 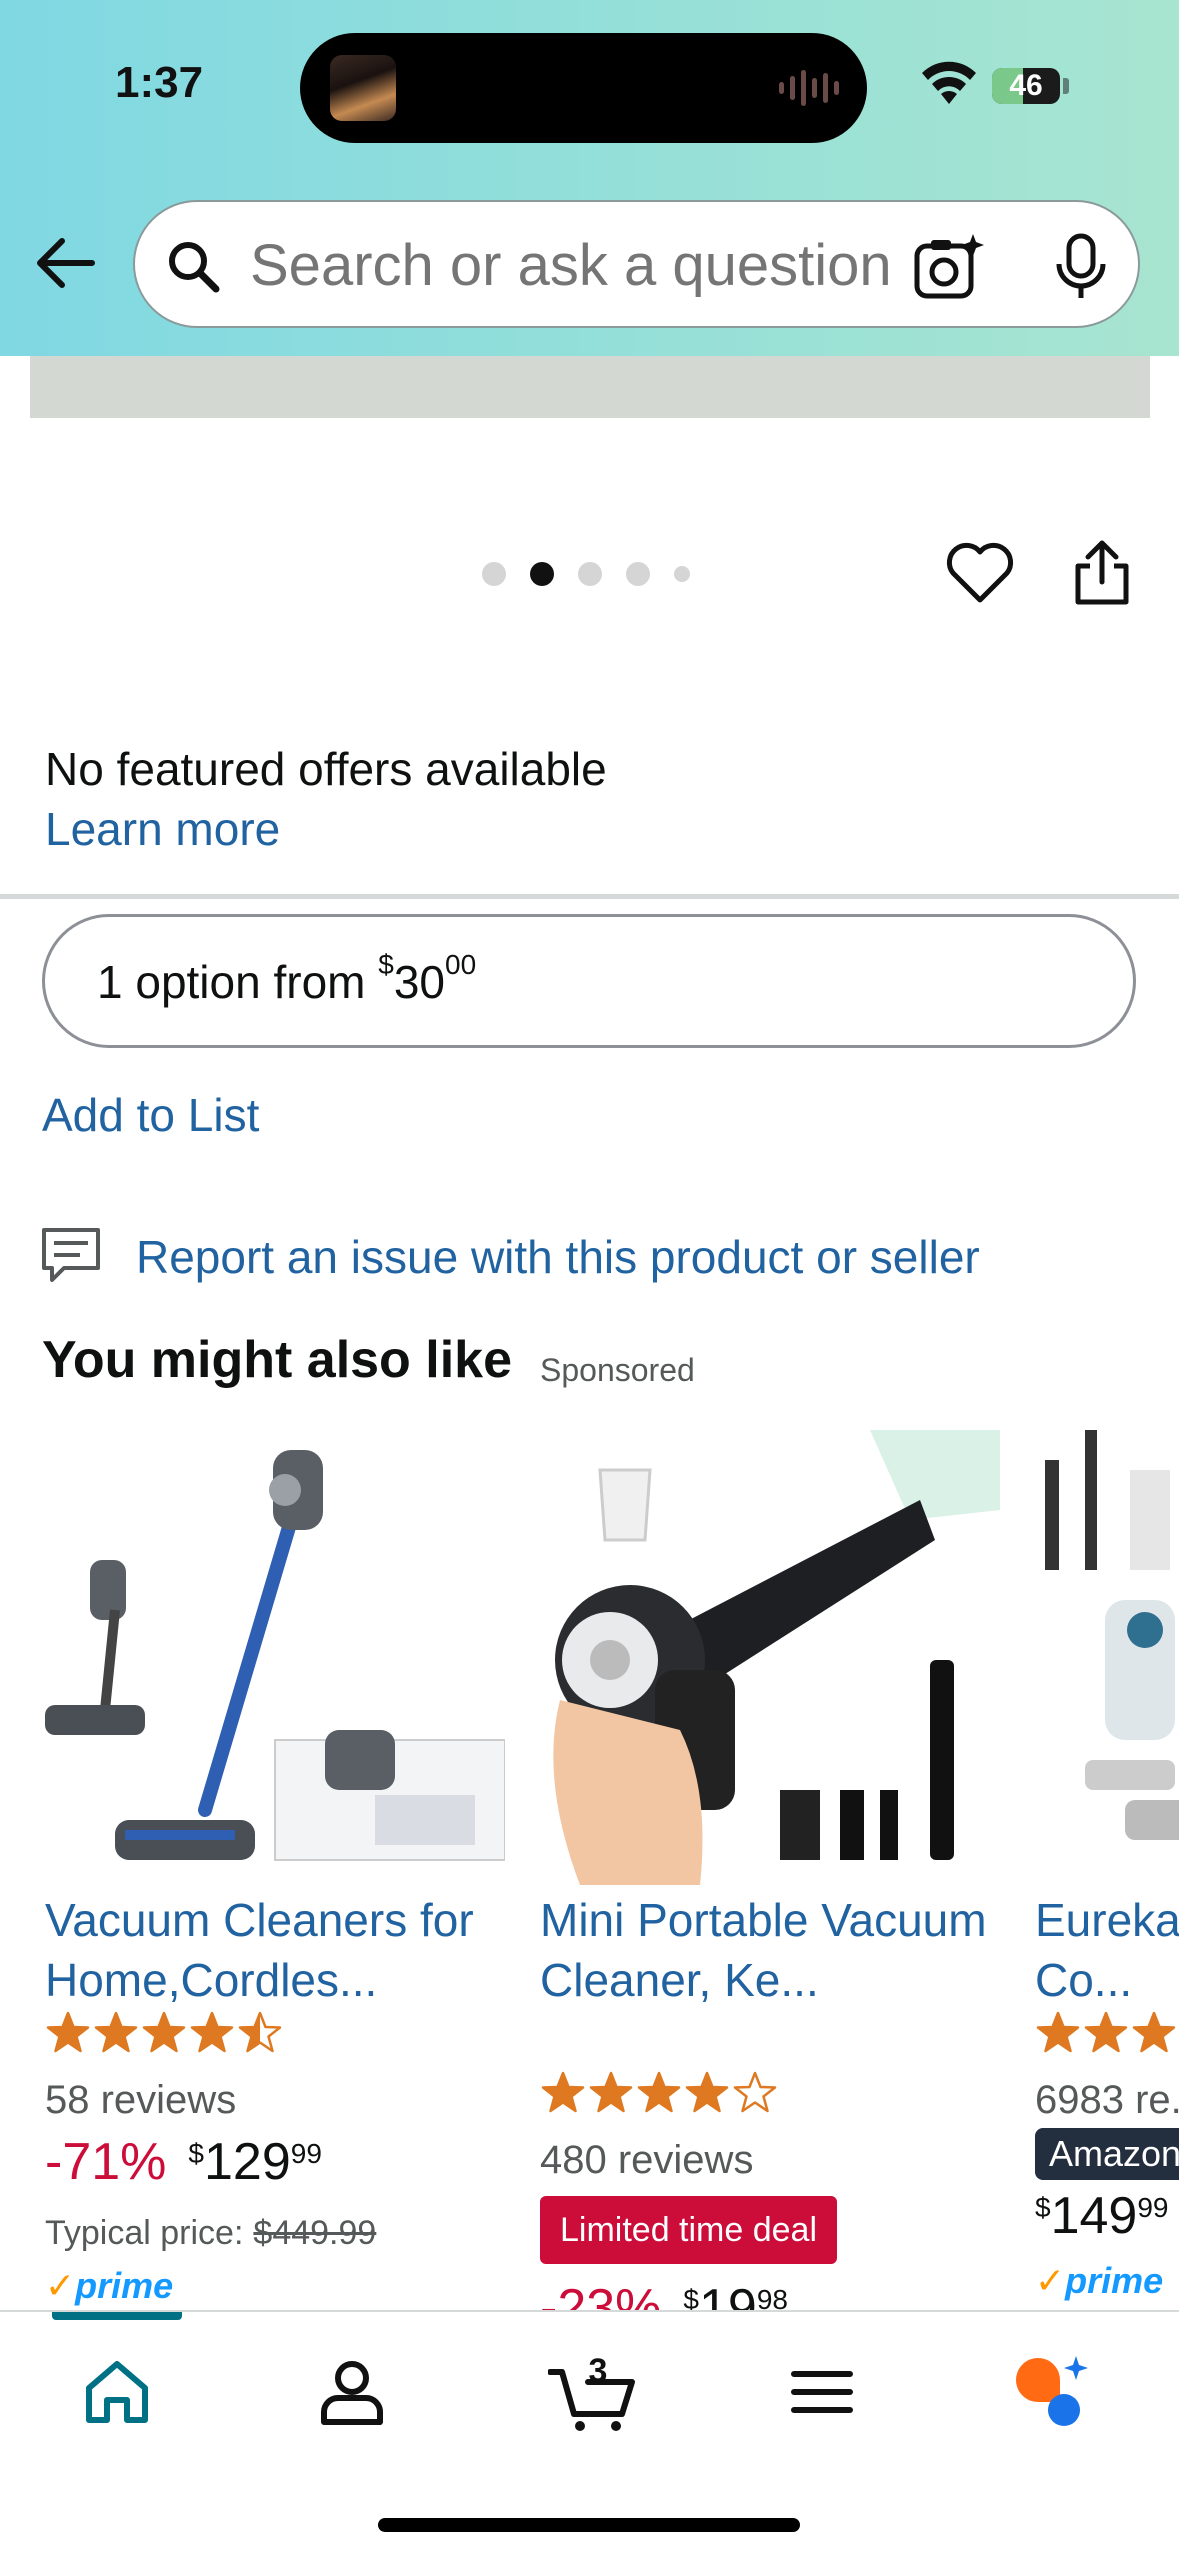 What do you see at coordinates (601, 2294) in the screenshot?
I see `discount: -23%` at bounding box center [601, 2294].